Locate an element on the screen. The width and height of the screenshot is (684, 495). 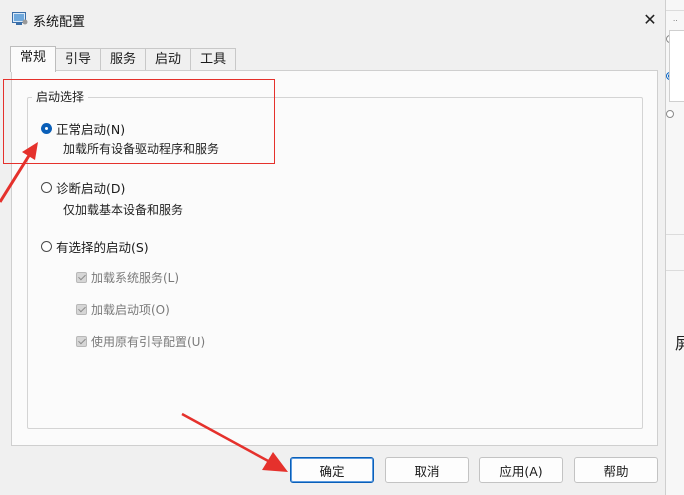
cancel-button: 取消 is located at coordinates (427, 470).